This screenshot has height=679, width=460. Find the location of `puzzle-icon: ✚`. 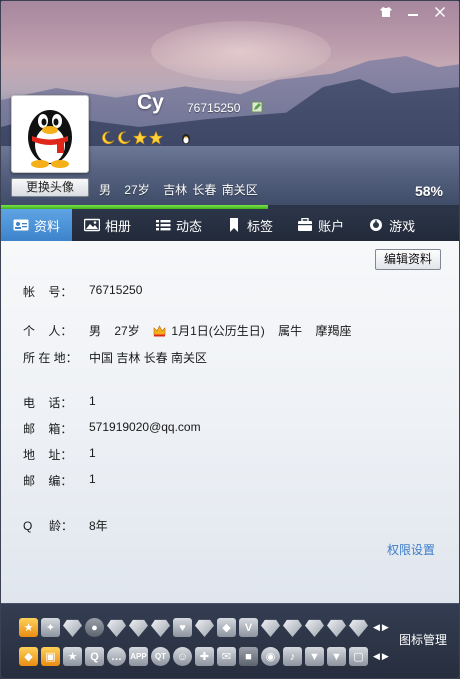

puzzle-icon: ✚ is located at coordinates (204, 656).